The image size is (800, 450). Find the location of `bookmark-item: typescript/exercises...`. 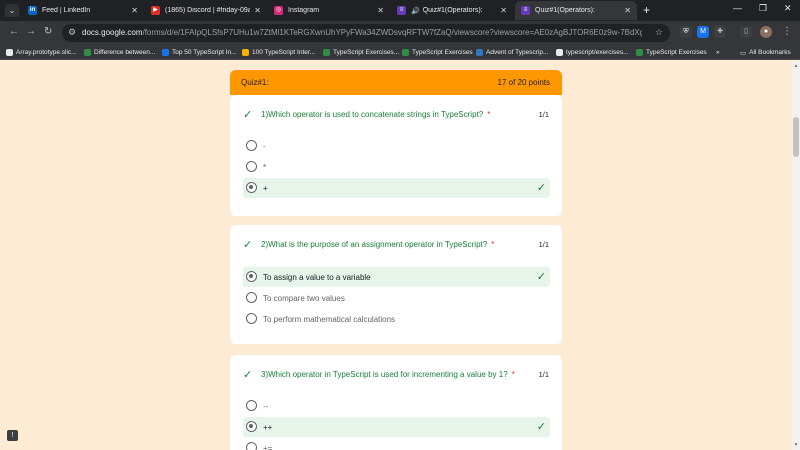

bookmark-item: typescript/exercises... is located at coordinates (592, 52).